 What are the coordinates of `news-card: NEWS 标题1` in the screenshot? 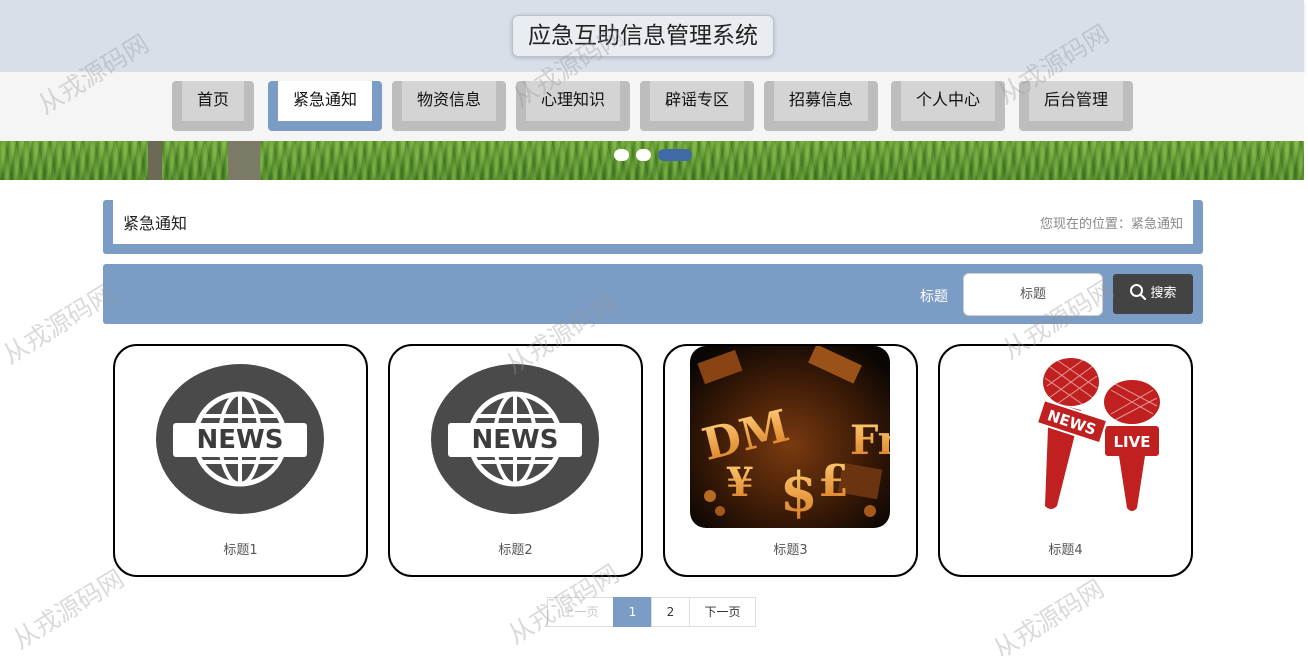 It's located at (240, 460).